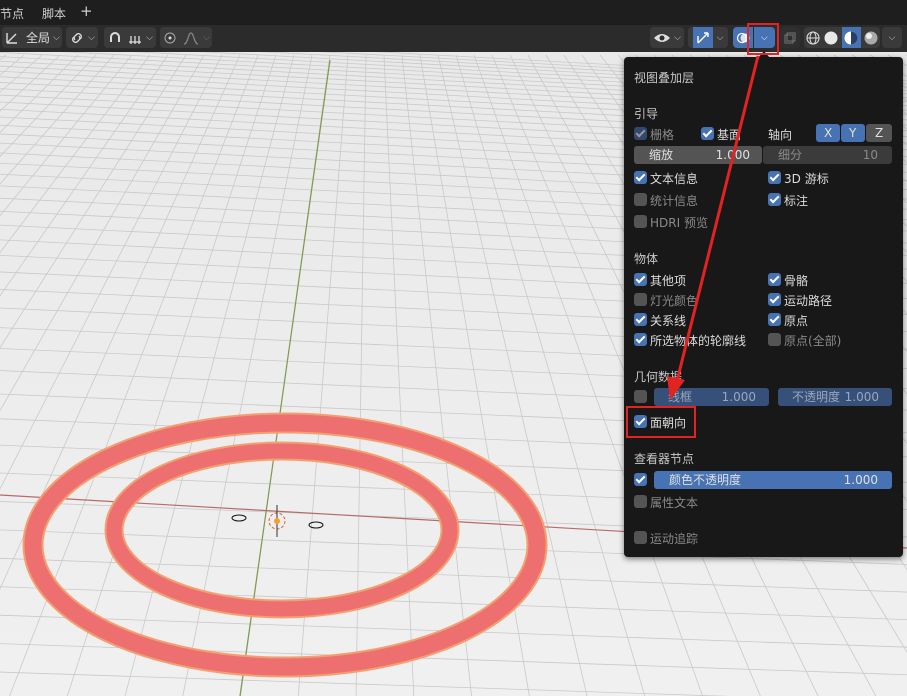 This screenshot has width=907, height=696. Describe the element at coordinates (713, 227) in the screenshot. I see `annotation-arrow` at that location.